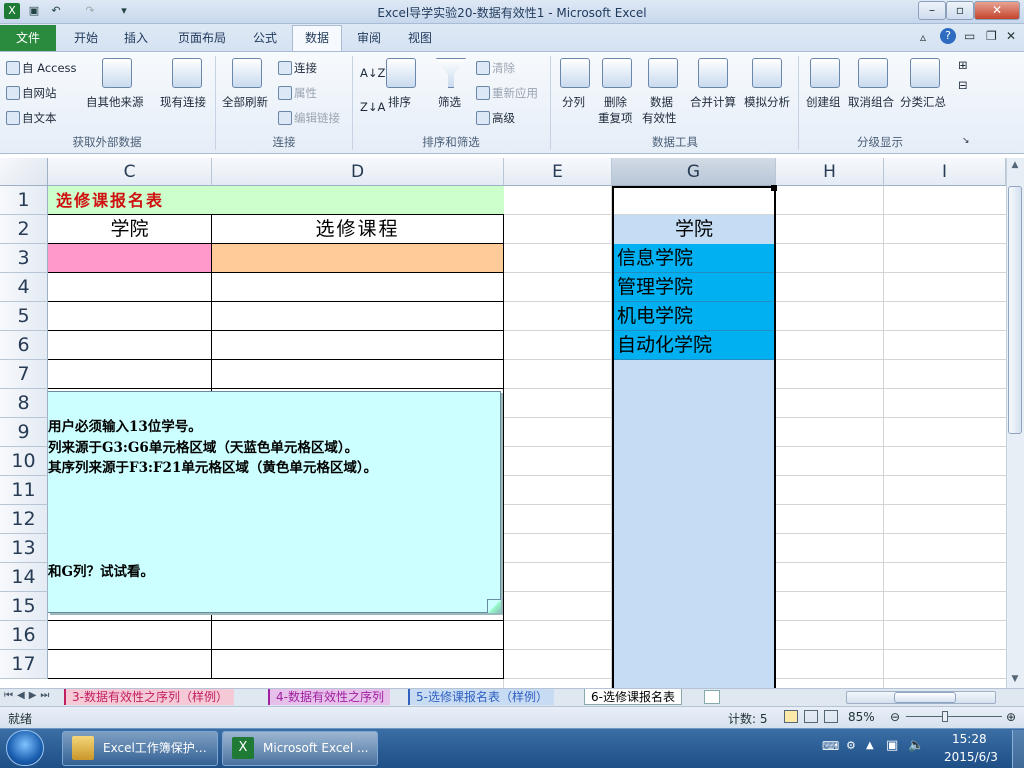 This screenshot has width=1024, height=768. I want to click on row-header: 4, so click(24, 287).